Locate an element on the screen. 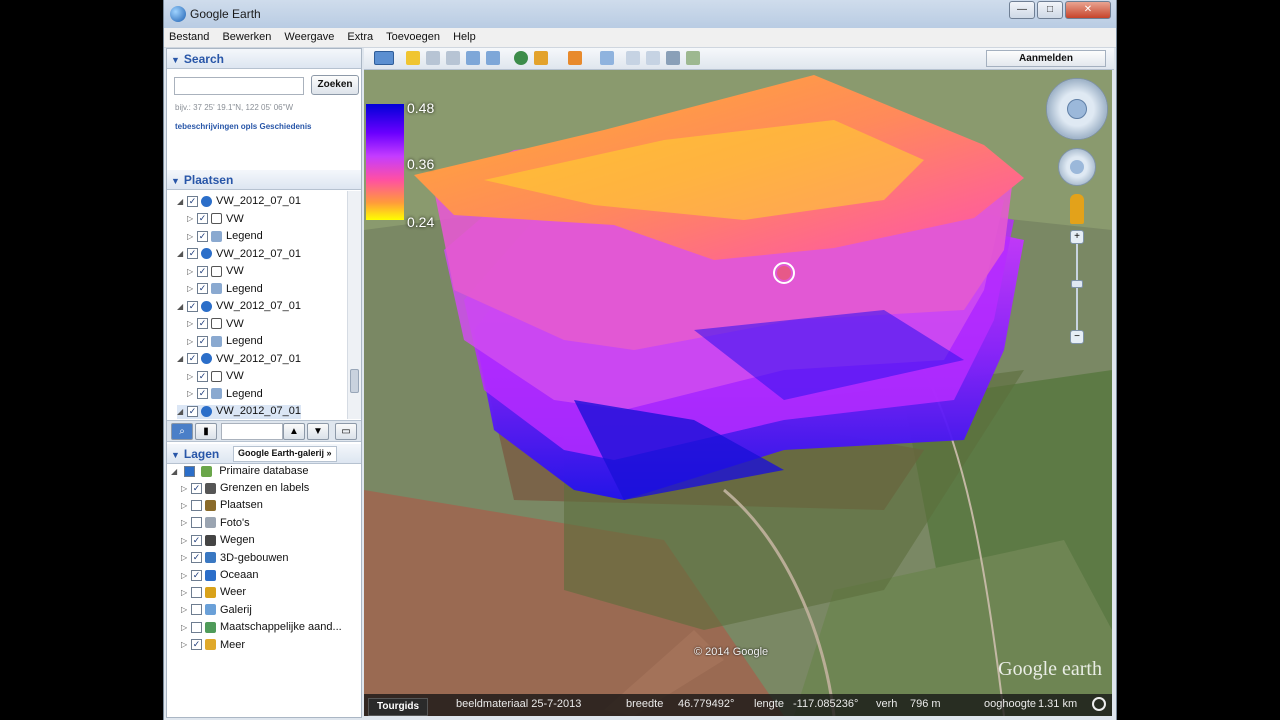 The height and width of the screenshot is (720, 1280). sunlight-icon is located at coordinates (541, 58).